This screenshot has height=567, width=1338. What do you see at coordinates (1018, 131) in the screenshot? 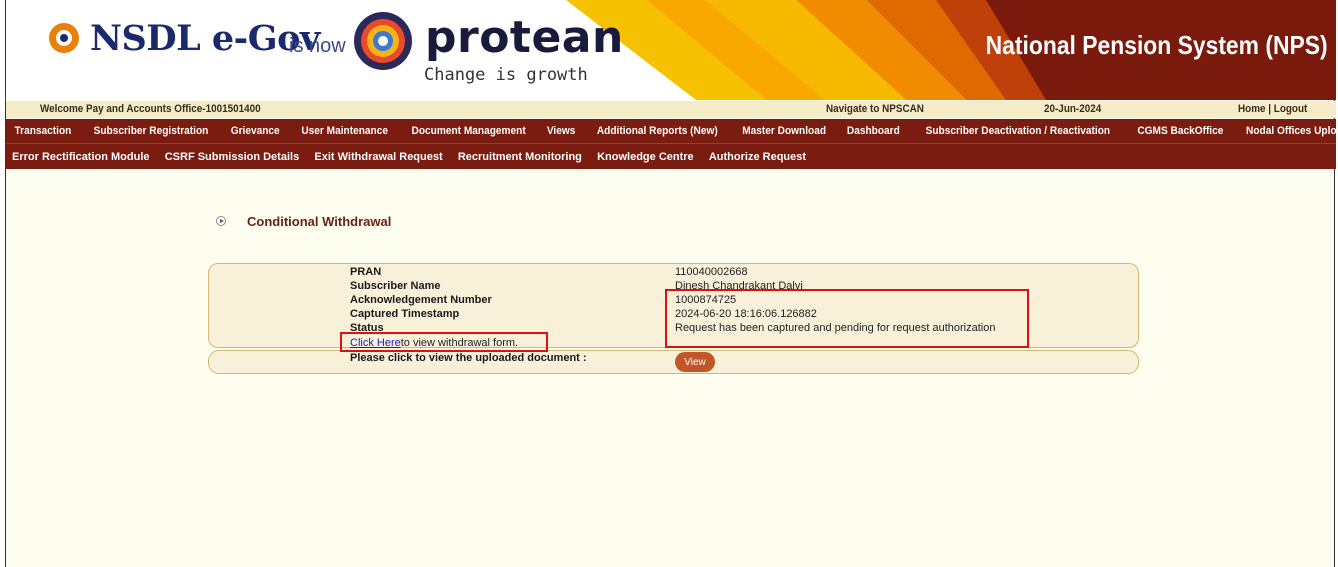
I see `menu-subscriber-deactivation: Subscriber Deactivation / Reactivation` at bounding box center [1018, 131].